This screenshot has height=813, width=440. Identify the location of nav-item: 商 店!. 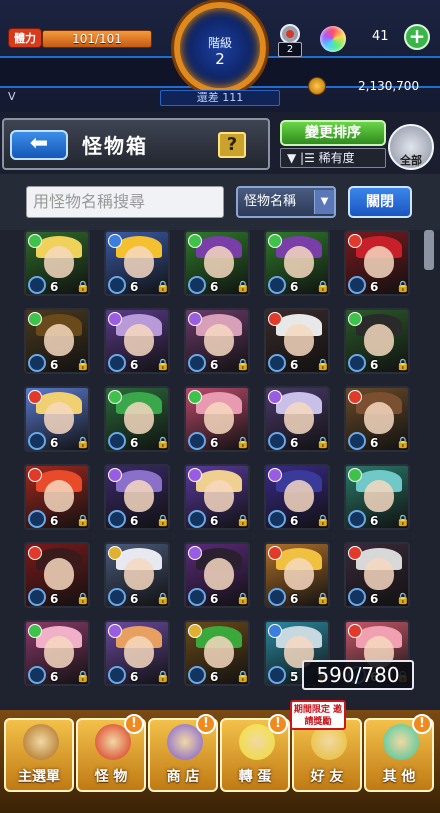
(183, 753).